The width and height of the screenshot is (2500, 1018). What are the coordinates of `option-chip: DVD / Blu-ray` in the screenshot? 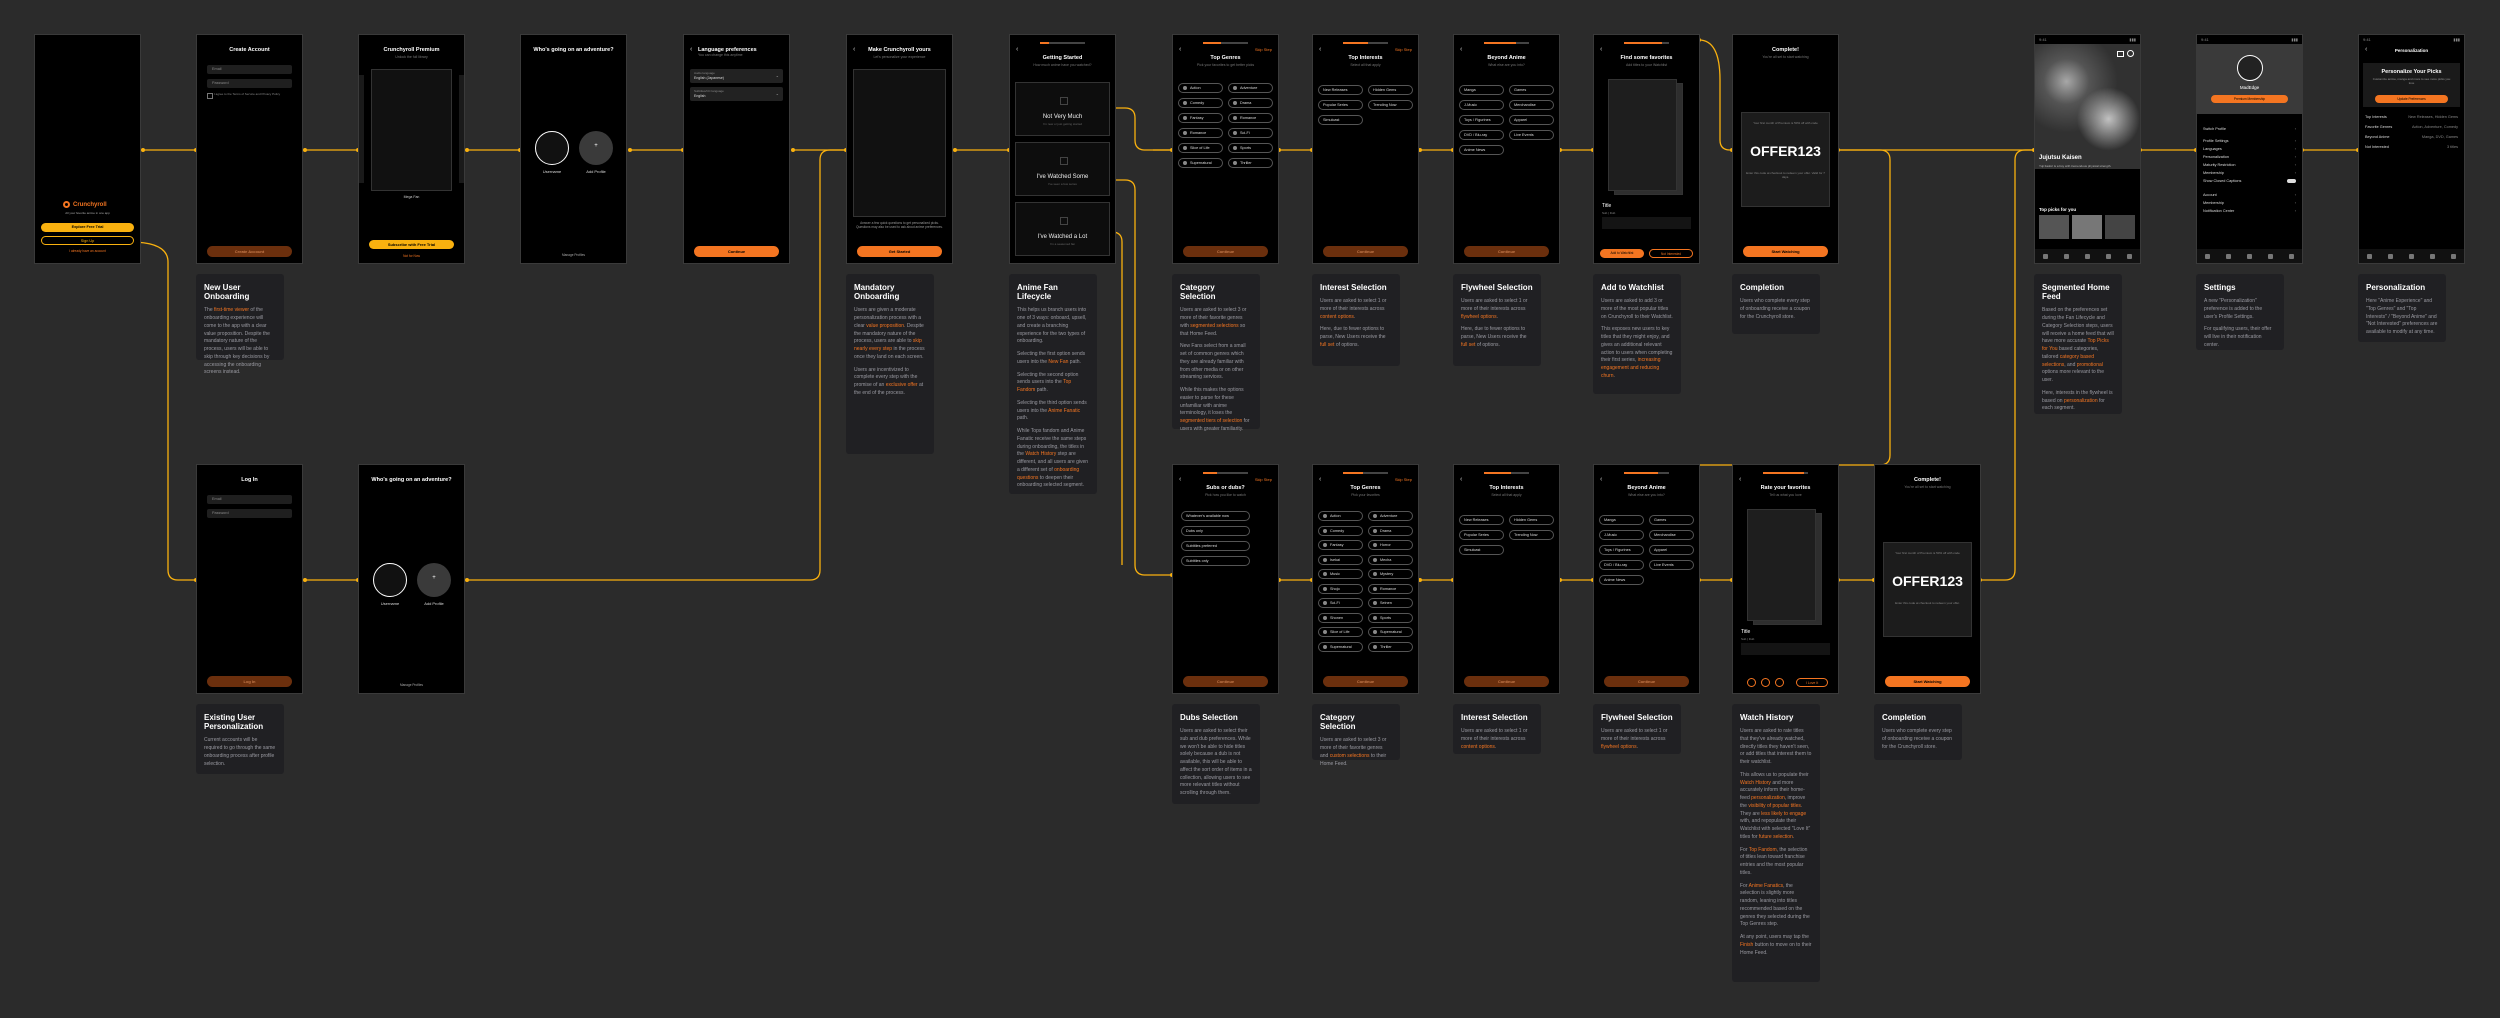 It's located at (1481, 135).